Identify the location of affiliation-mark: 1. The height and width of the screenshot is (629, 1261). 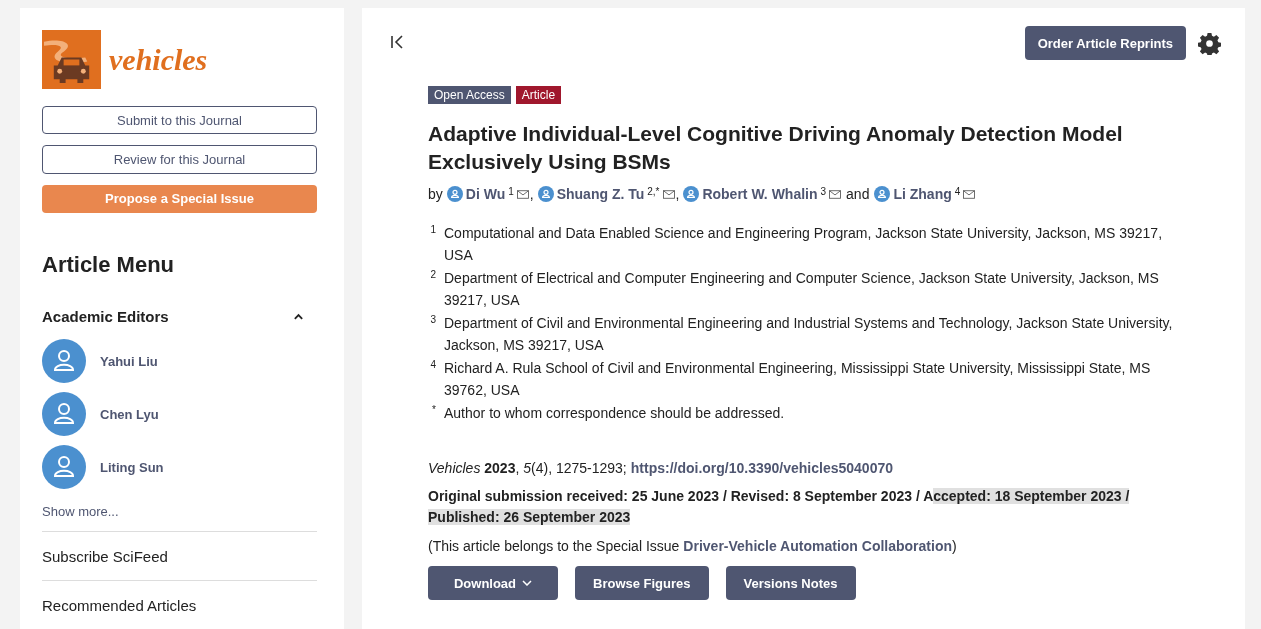
(511, 191).